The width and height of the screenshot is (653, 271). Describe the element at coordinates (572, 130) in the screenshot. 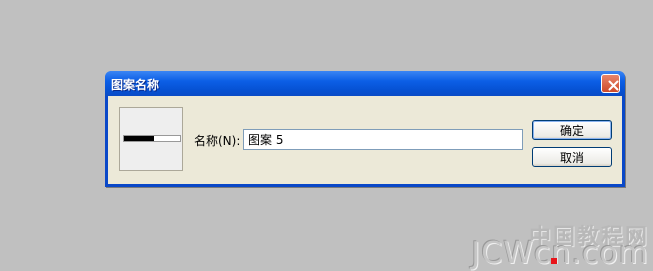

I see `ok-button: 确定` at that location.